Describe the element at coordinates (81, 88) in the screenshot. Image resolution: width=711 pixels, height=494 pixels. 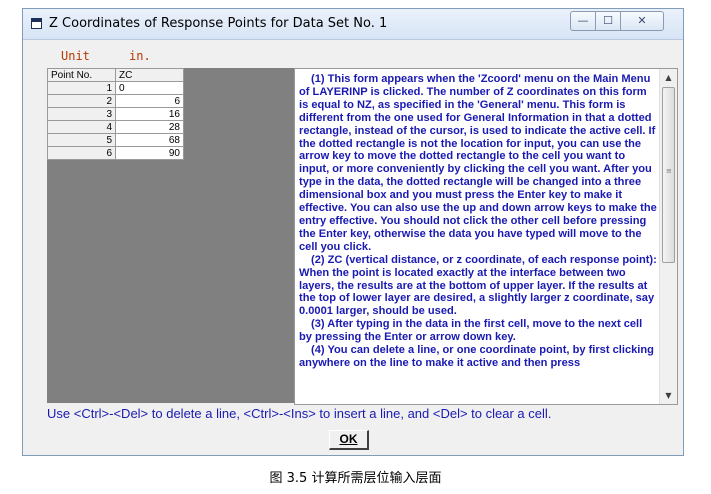
I see `point-number-cell: 1` at that location.